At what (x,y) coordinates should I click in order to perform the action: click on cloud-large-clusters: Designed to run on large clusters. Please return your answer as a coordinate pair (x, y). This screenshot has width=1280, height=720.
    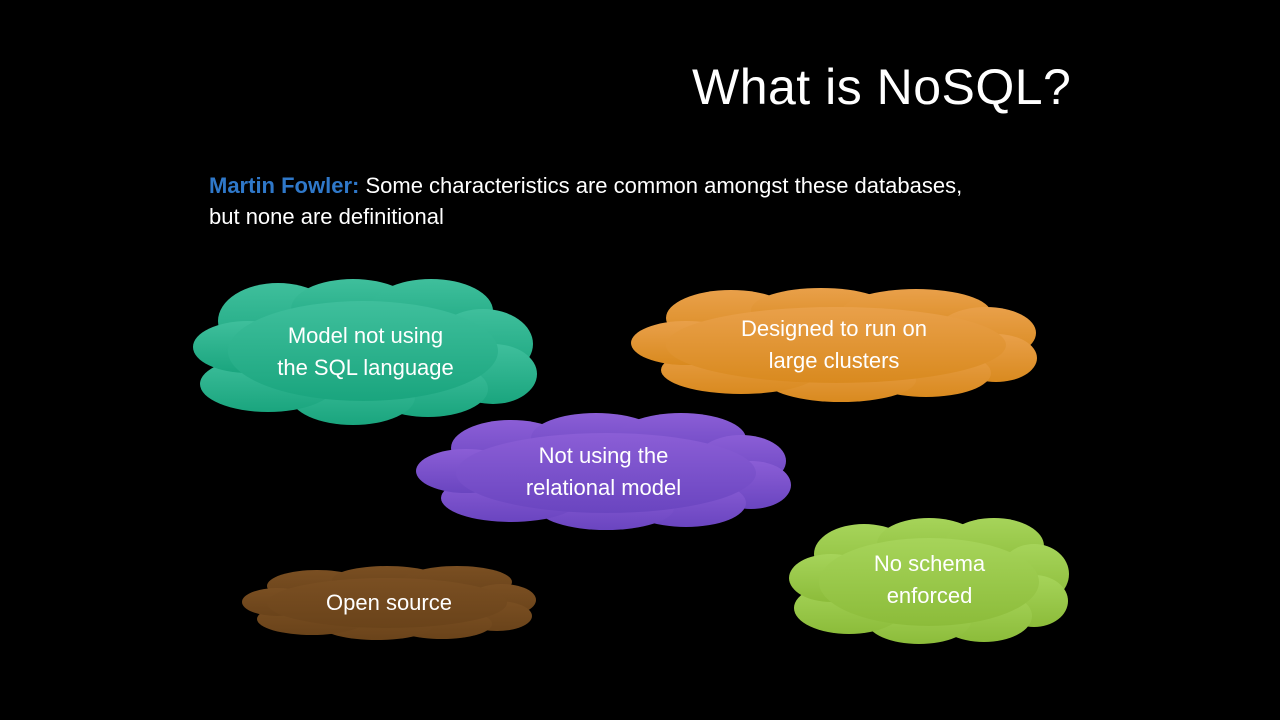
    Looking at the image, I should click on (834, 345).